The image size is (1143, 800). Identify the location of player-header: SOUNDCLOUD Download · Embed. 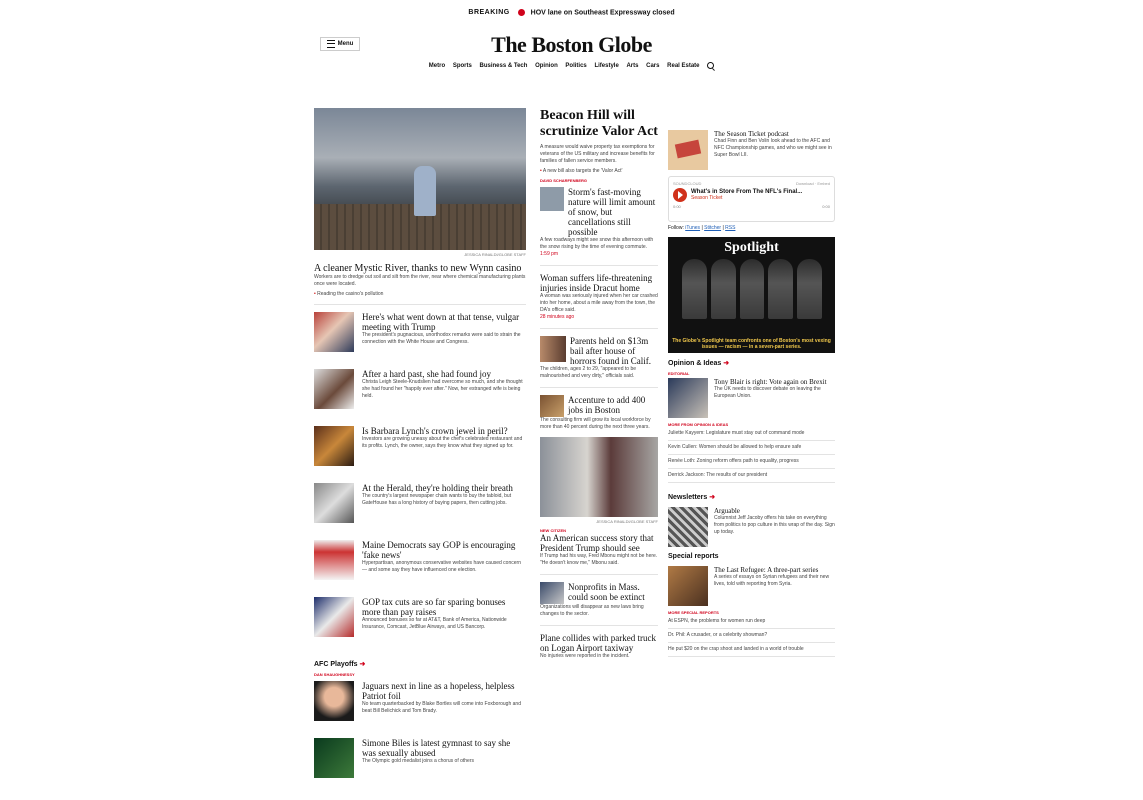
(751, 183).